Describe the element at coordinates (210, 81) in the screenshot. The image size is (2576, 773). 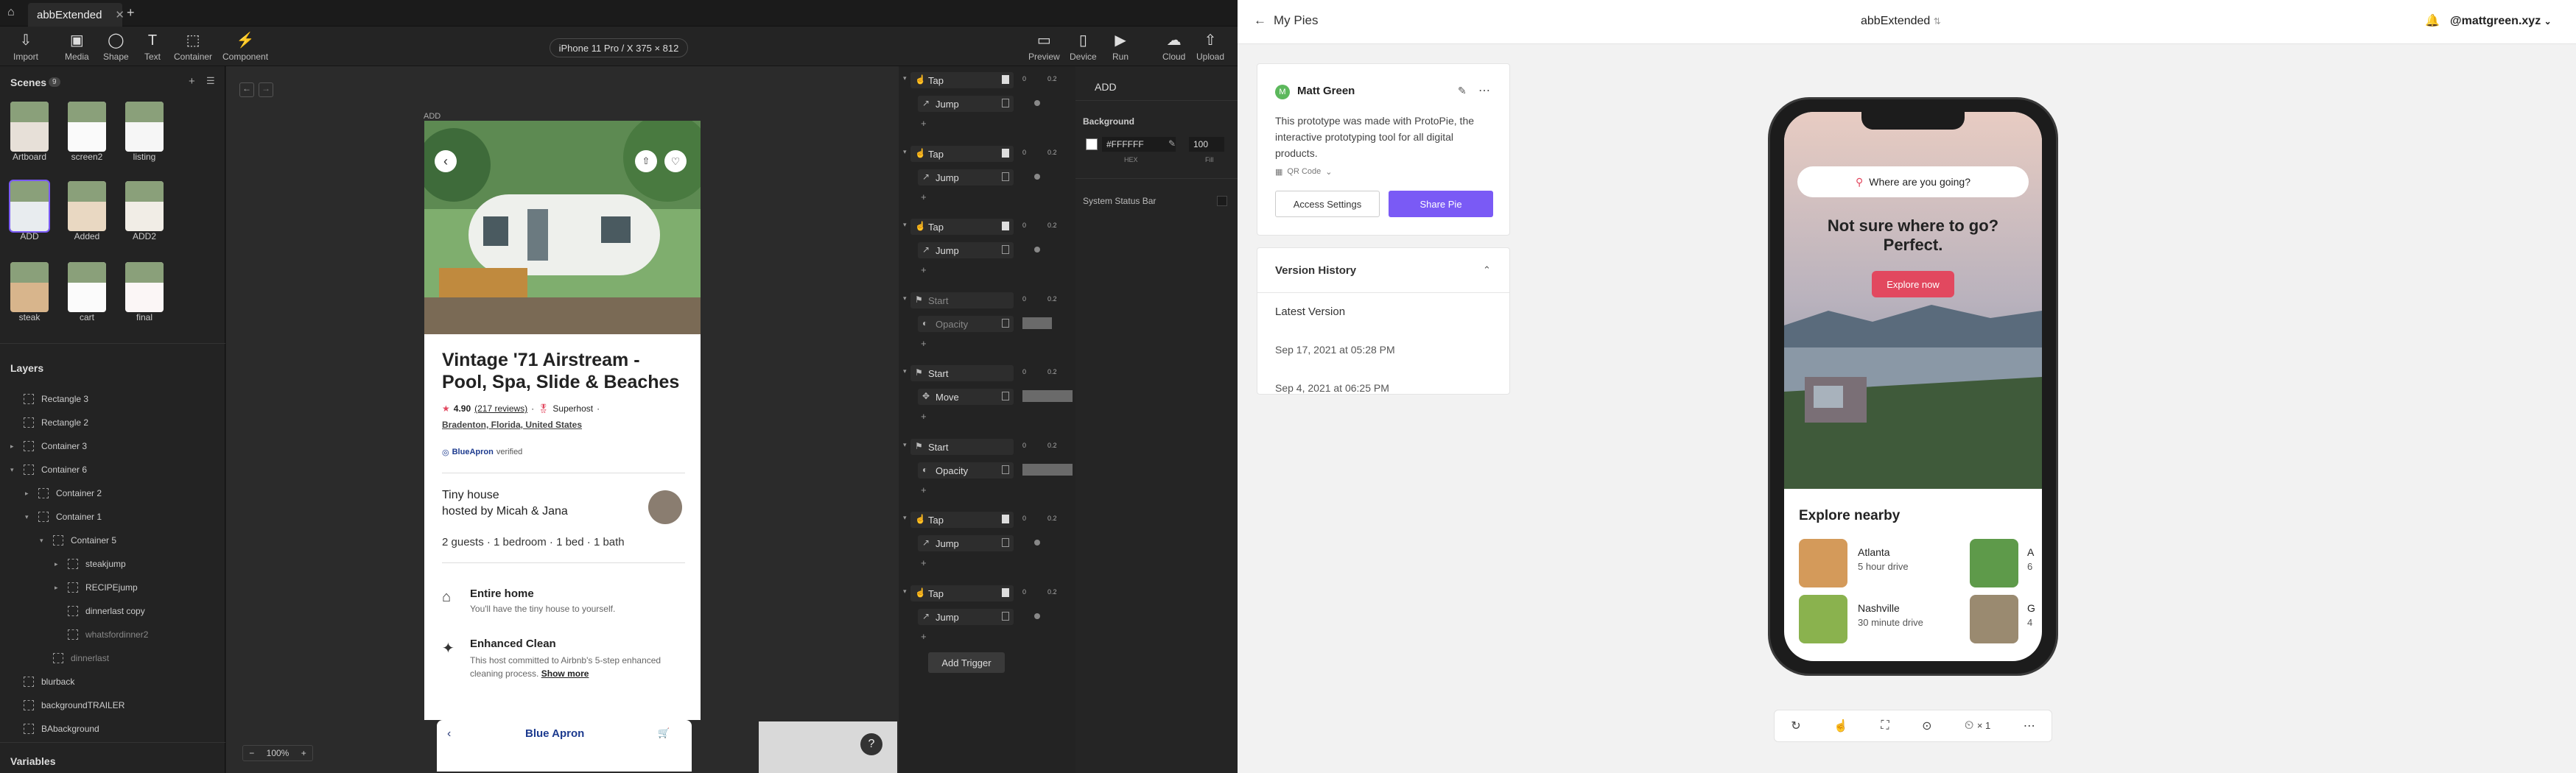
I see `scene-view-icon: ☰` at that location.